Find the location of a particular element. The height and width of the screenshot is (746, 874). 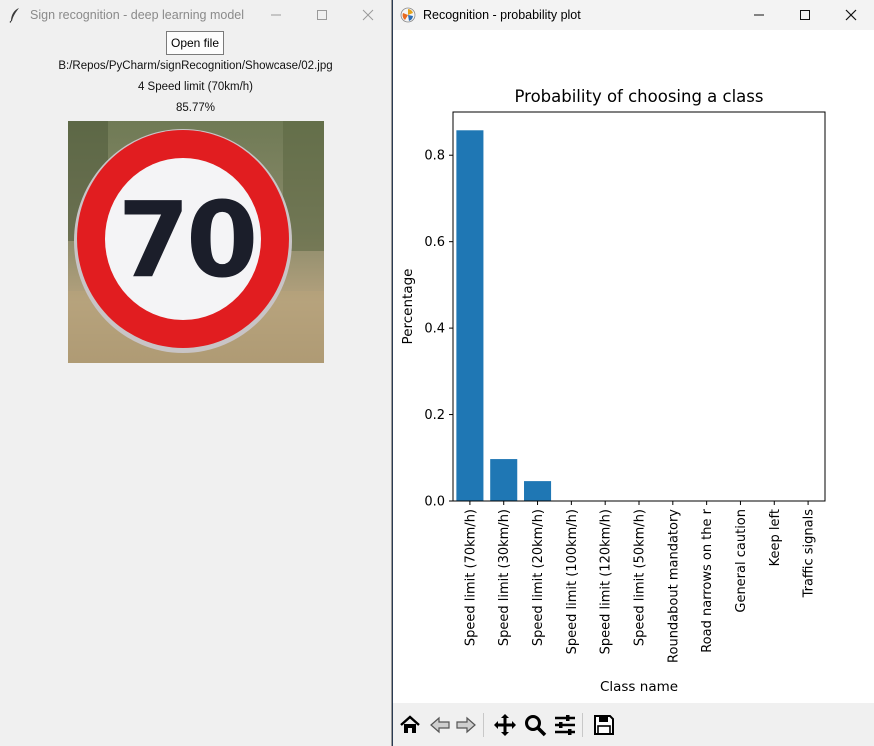

x-tick-label: Speed limit (30km/h) is located at coordinates (504, 577).